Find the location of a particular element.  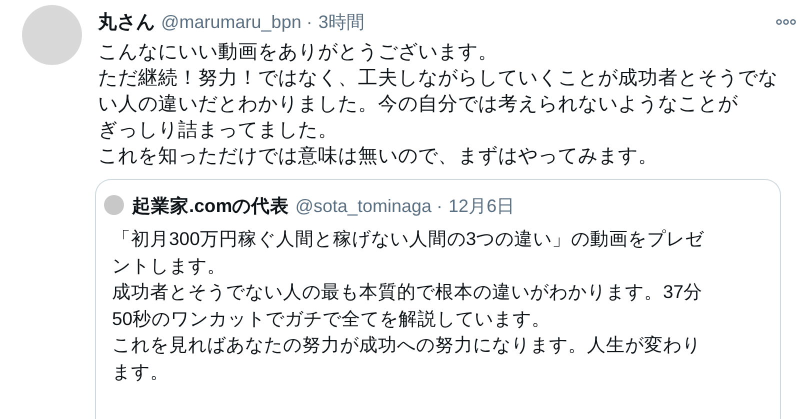

avatar-picture is located at coordinates (114, 205).